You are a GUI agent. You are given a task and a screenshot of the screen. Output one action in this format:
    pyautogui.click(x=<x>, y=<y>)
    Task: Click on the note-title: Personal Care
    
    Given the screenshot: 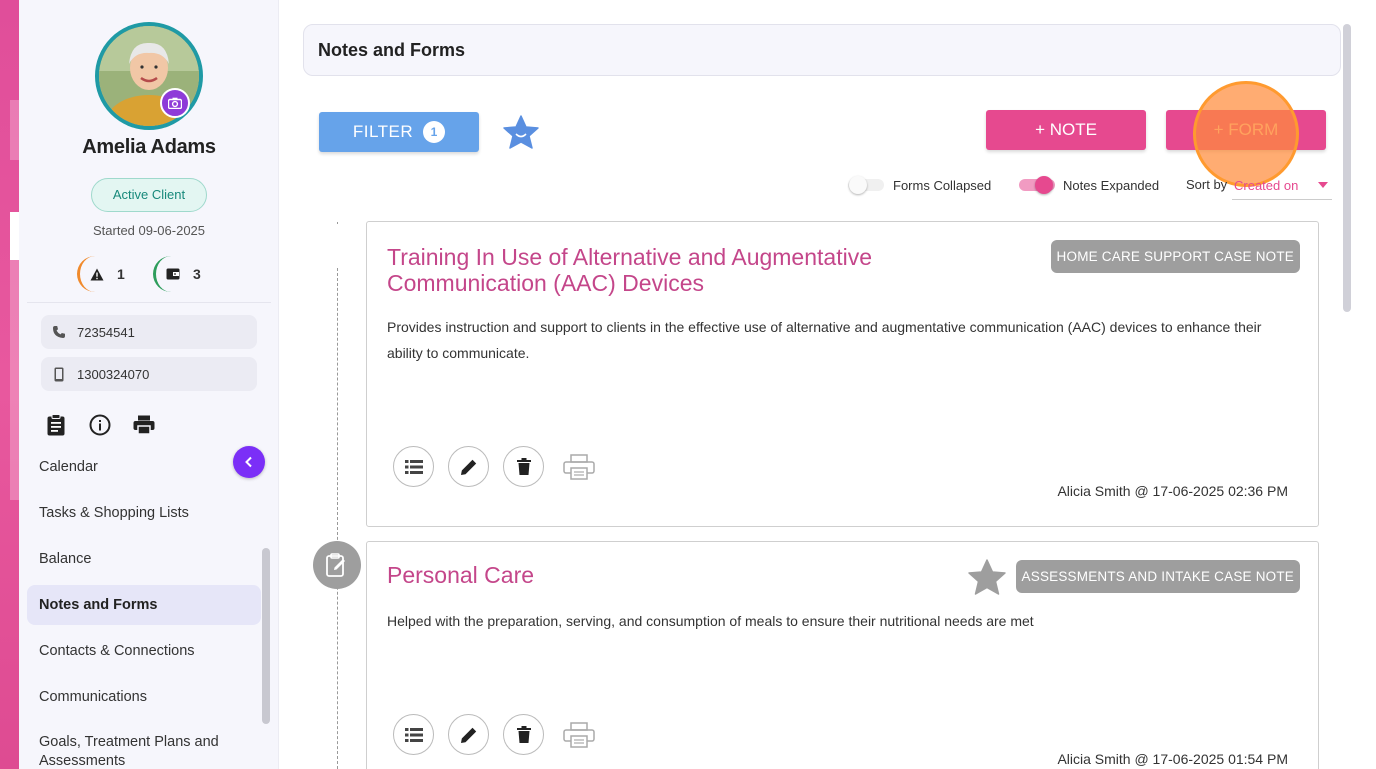 What is the action you would take?
    pyautogui.click(x=460, y=575)
    